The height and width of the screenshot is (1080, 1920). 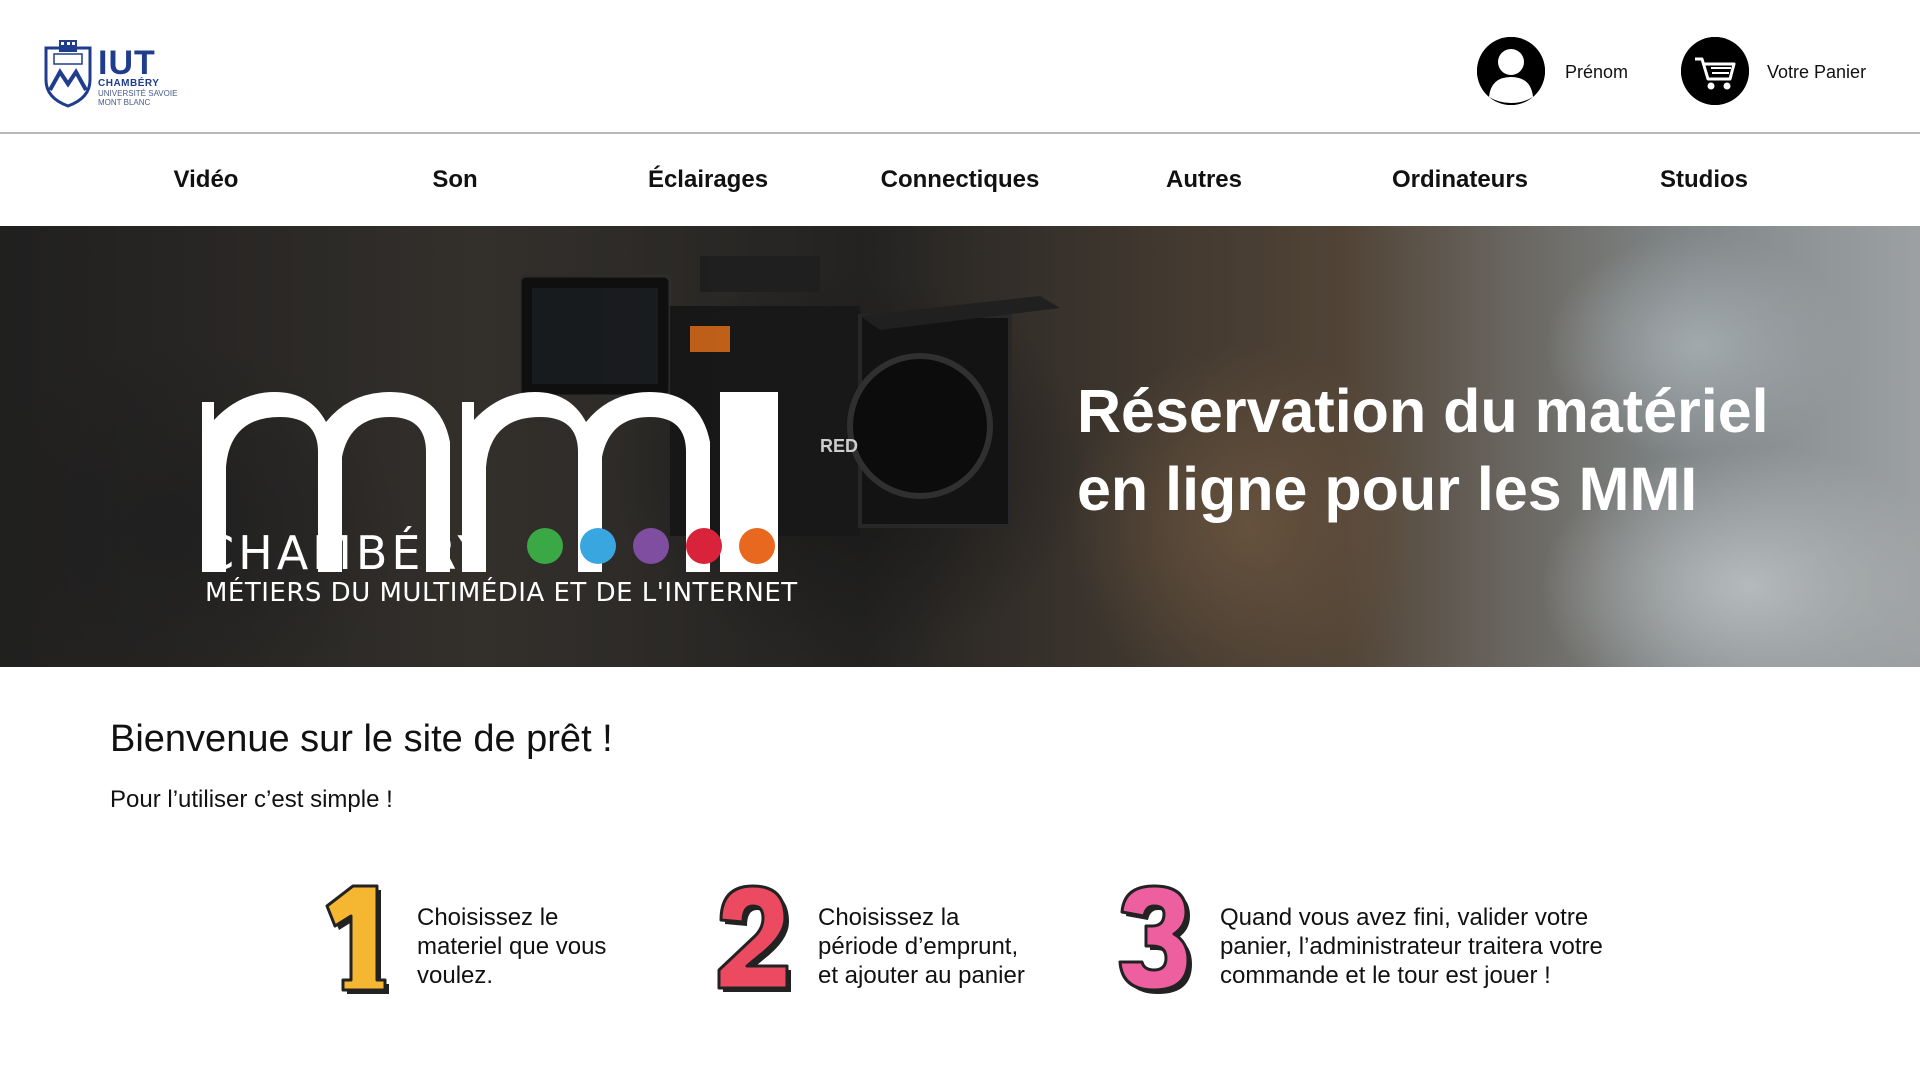 I want to click on hero-tagline: MÉTIERS DU MULTIMÉDIA ET DE L'INTERNET, so click(x=501, y=593).